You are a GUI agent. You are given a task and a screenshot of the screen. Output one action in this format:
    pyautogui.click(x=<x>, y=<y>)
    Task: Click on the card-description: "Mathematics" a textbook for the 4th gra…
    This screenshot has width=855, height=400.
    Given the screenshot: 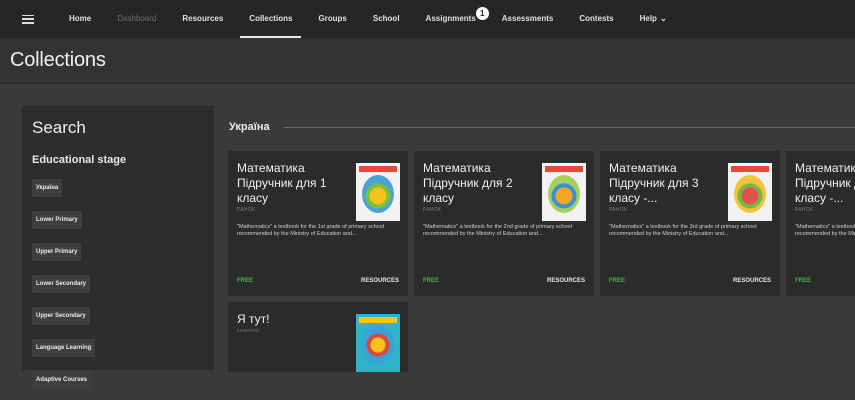 What is the action you would take?
    pyautogui.click(x=825, y=230)
    